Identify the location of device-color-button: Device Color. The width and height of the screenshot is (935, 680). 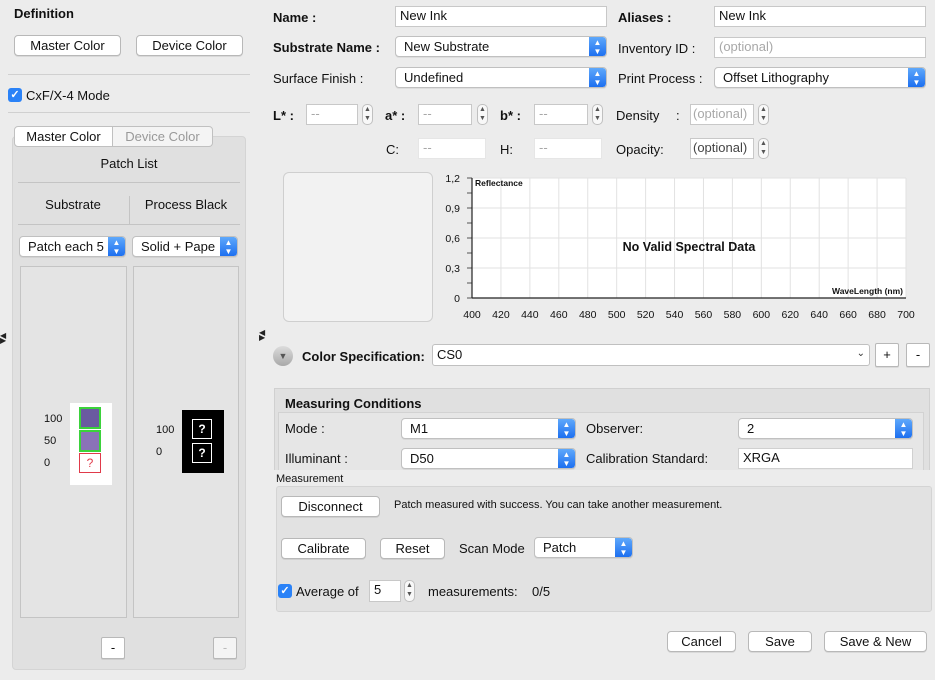
(189, 45).